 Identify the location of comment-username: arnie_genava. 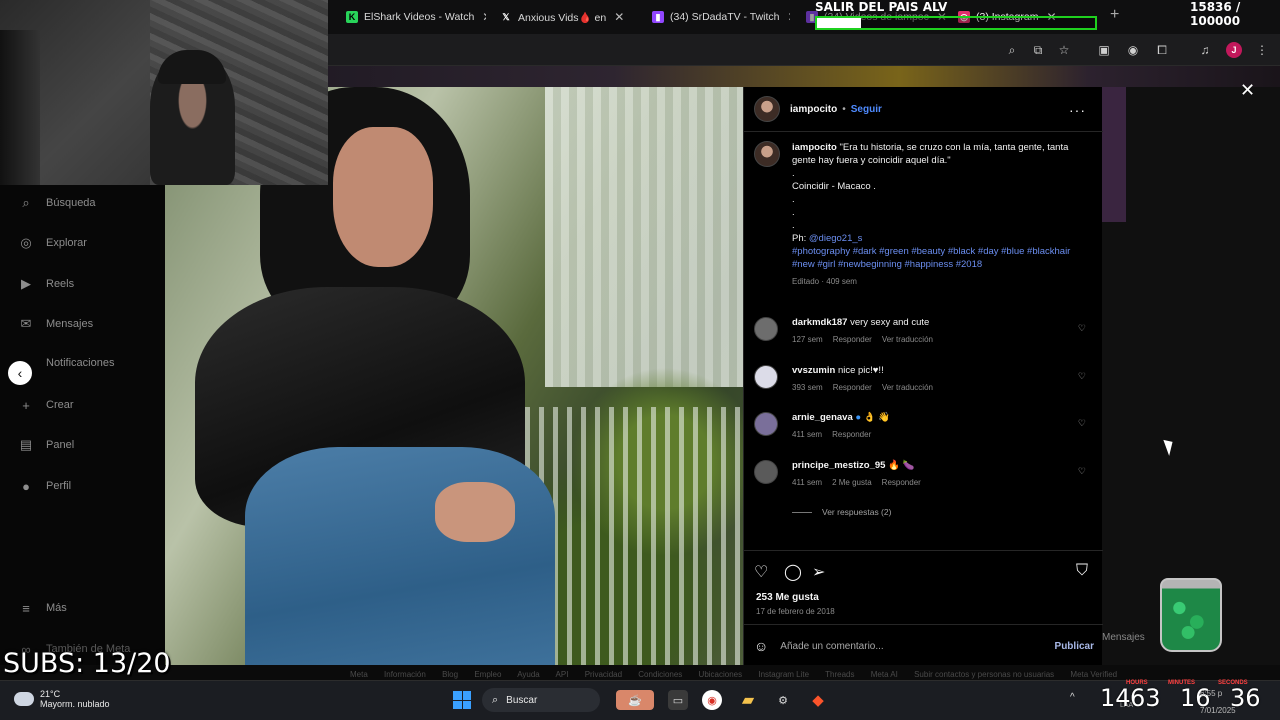
(822, 417).